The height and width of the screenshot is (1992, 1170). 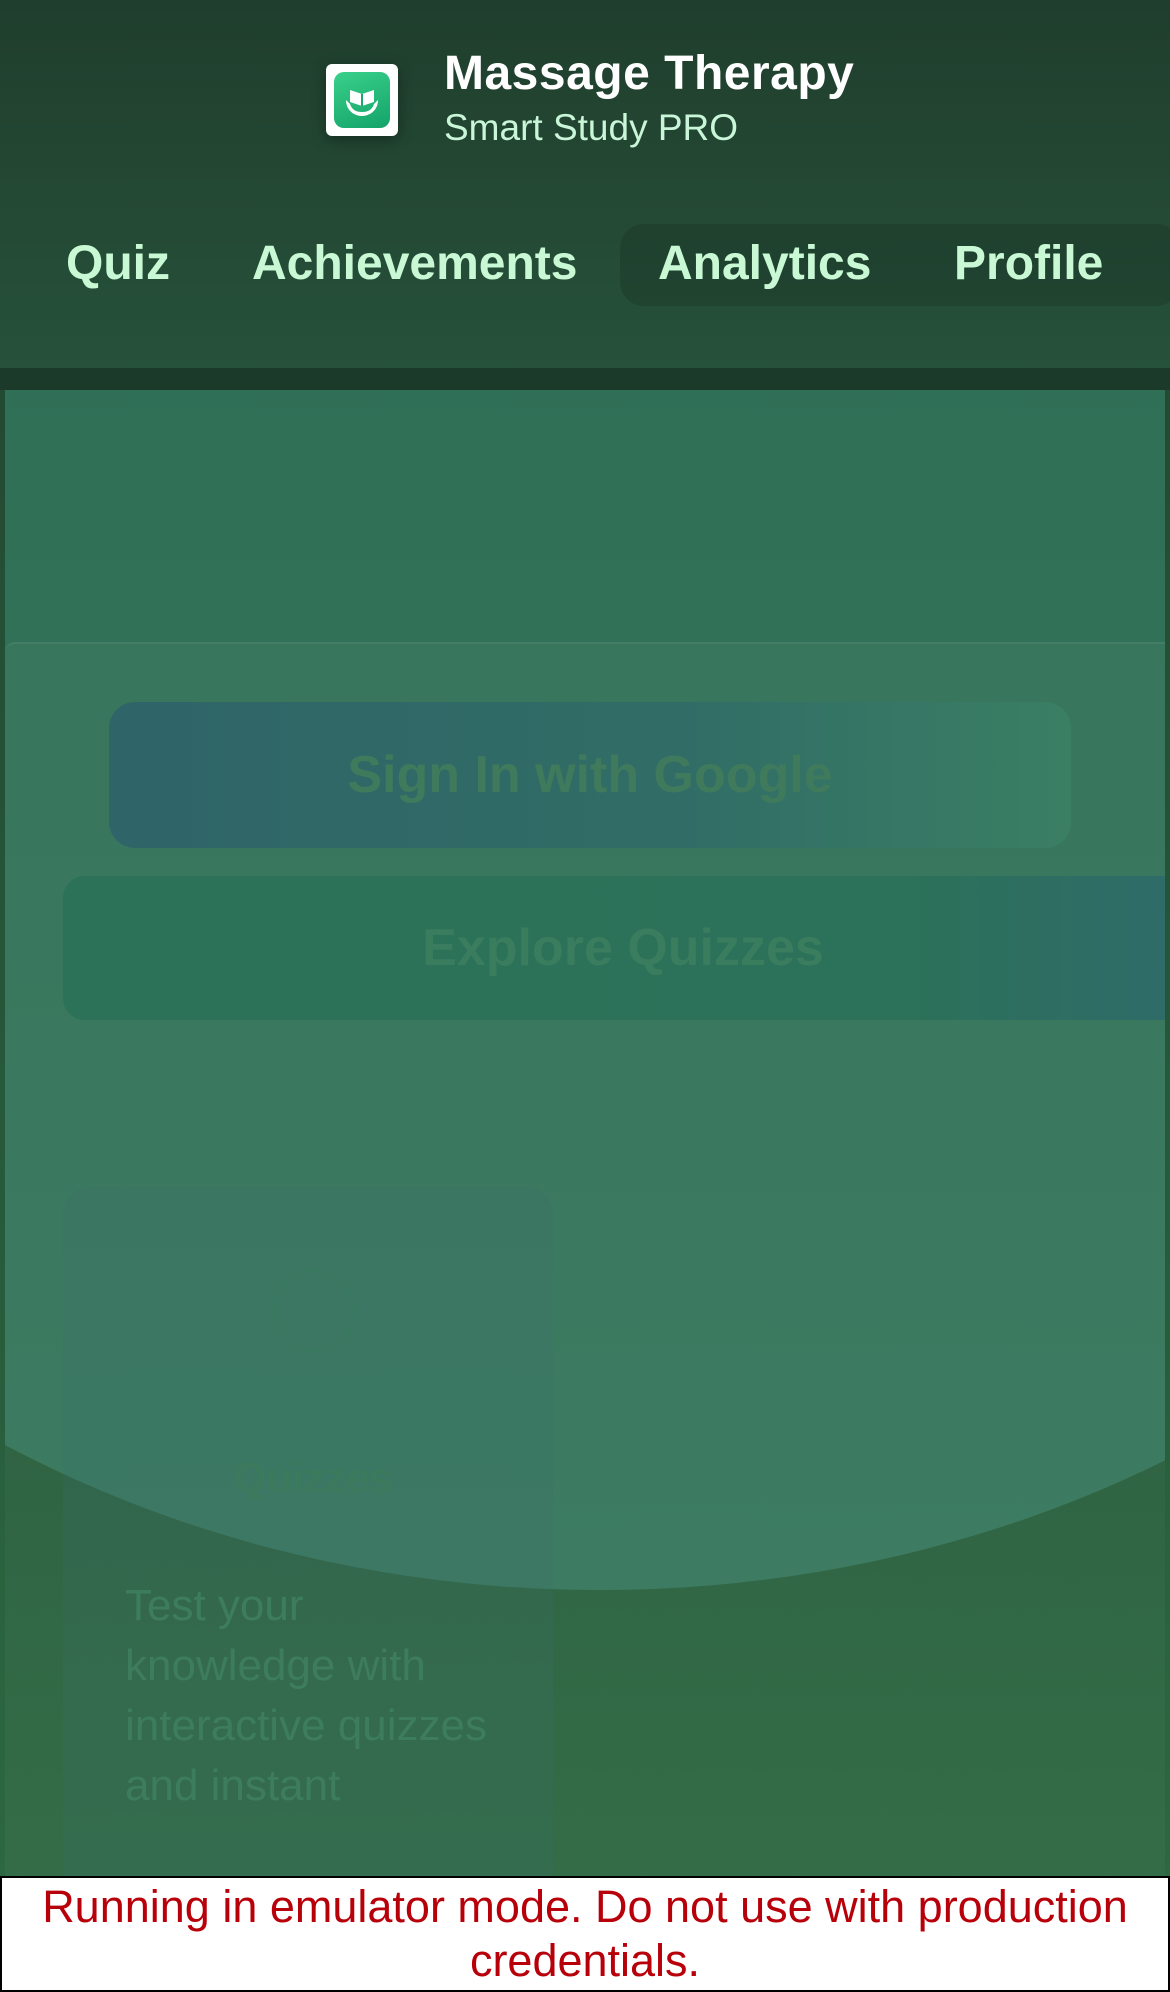 I want to click on explore-quizzes-button: Explore Quizzes, so click(x=614, y=948).